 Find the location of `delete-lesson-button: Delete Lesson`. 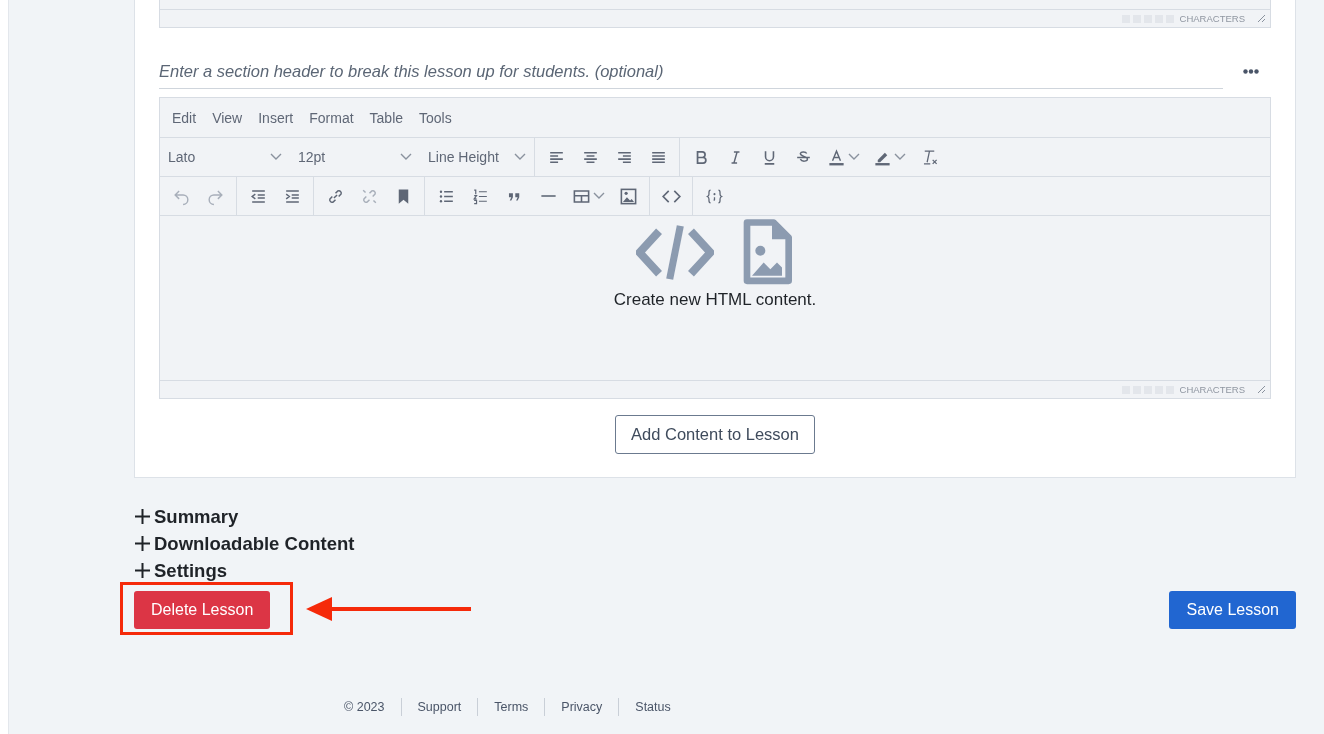

delete-lesson-button: Delete Lesson is located at coordinates (202, 610).